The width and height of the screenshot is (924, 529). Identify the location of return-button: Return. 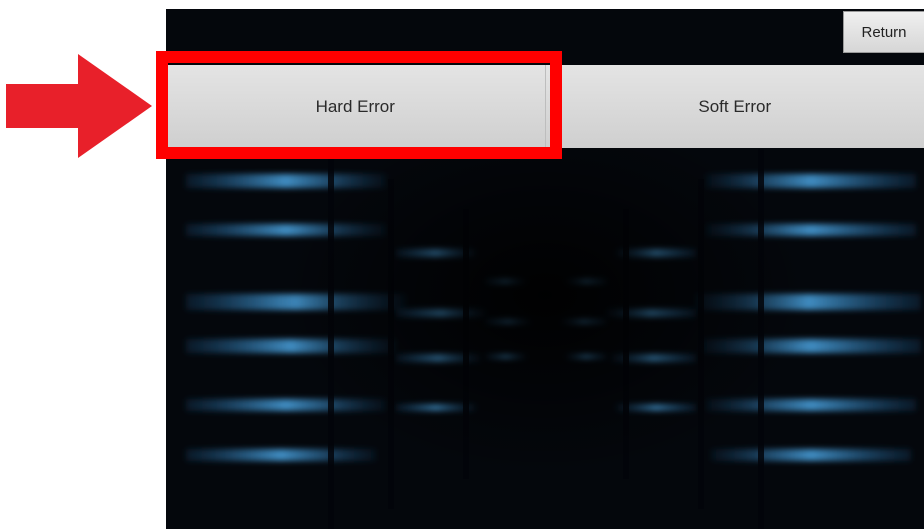
(883, 32).